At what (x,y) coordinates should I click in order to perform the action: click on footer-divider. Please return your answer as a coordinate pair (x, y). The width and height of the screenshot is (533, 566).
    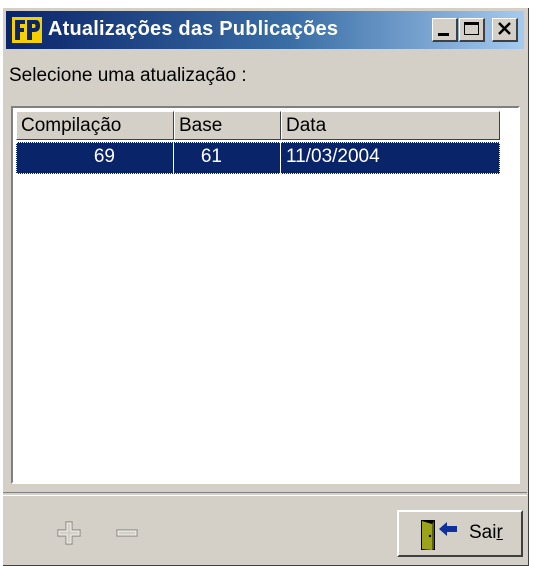
    Looking at the image, I should click on (265, 494).